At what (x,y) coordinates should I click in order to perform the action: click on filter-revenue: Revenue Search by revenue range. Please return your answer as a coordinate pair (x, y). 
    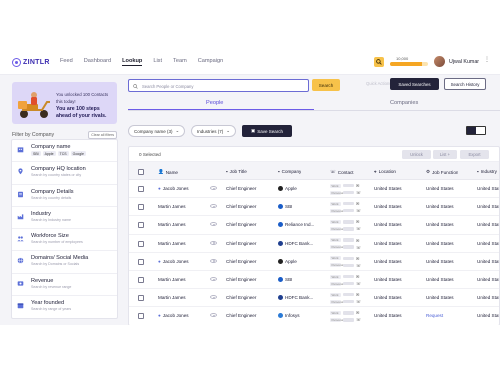
    Looking at the image, I should click on (64, 285).